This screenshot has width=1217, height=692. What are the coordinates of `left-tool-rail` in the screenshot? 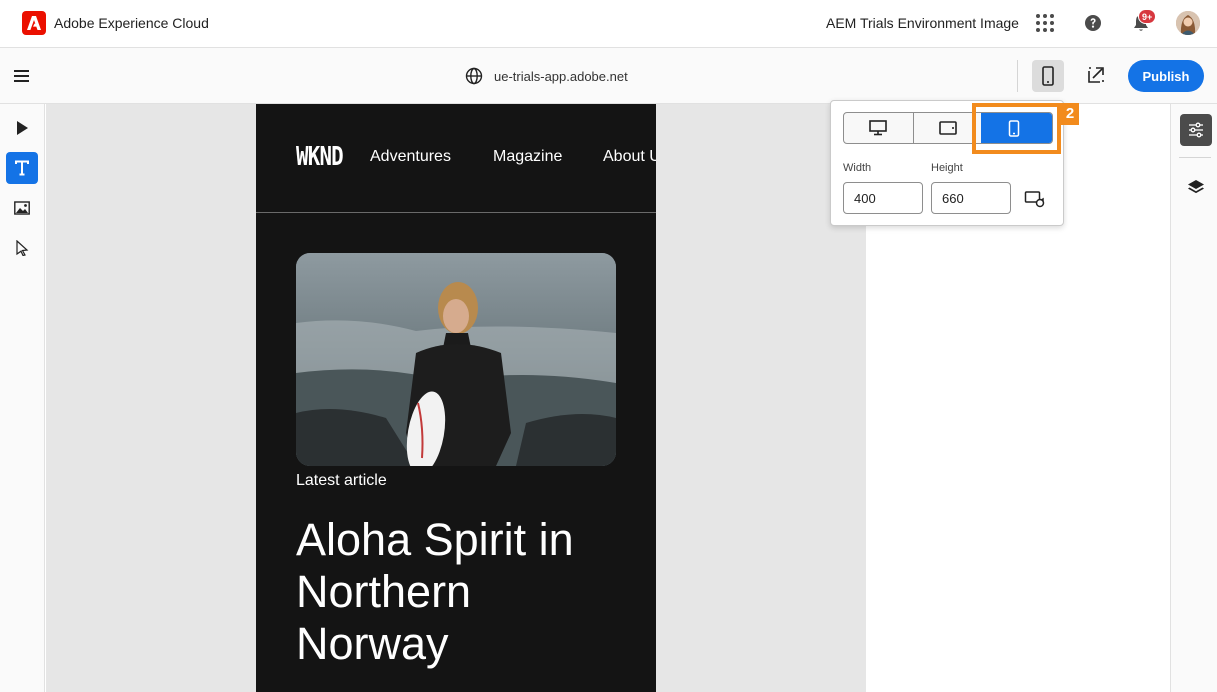 It's located at (22, 398).